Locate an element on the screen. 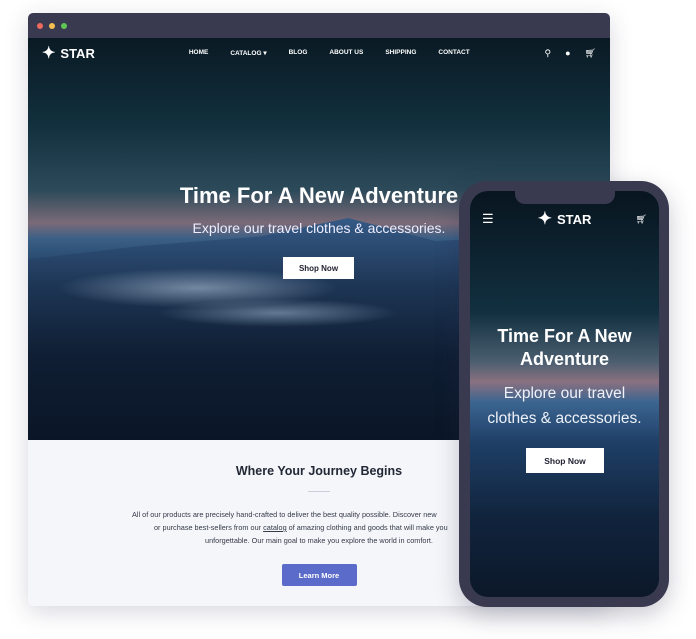 This screenshot has height=639, width=696. subtitle-line: Explore our travel is located at coordinates (564, 393).